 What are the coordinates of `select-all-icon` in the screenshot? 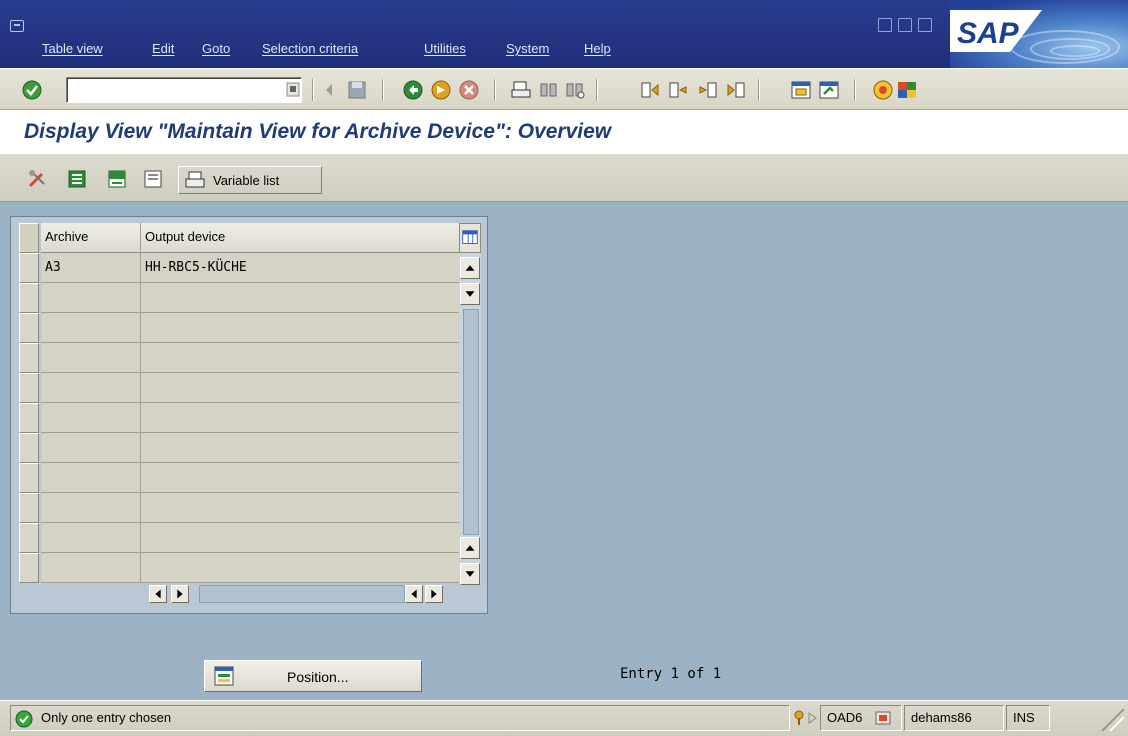 It's located at (77, 179).